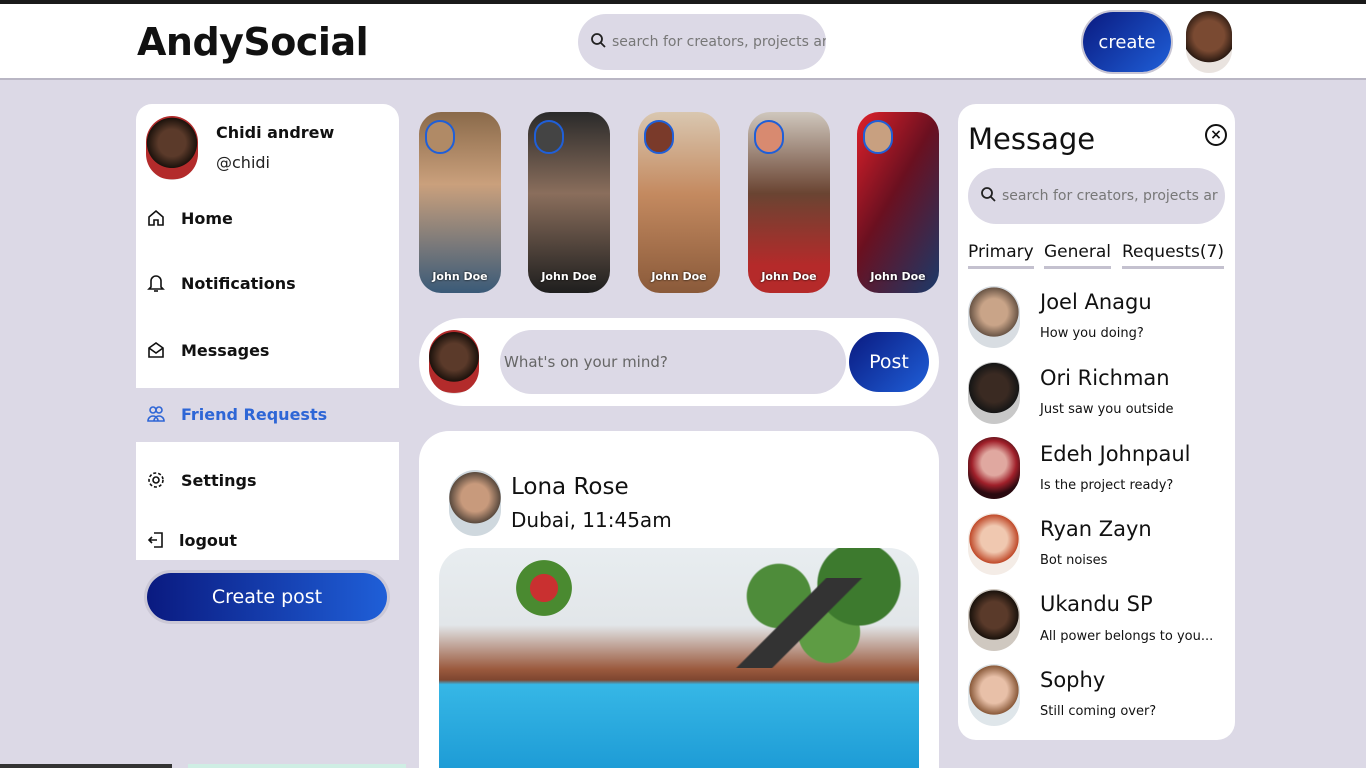 The height and width of the screenshot is (768, 1366). What do you see at coordinates (1077, 255) in the screenshot?
I see `tab-general: General` at bounding box center [1077, 255].